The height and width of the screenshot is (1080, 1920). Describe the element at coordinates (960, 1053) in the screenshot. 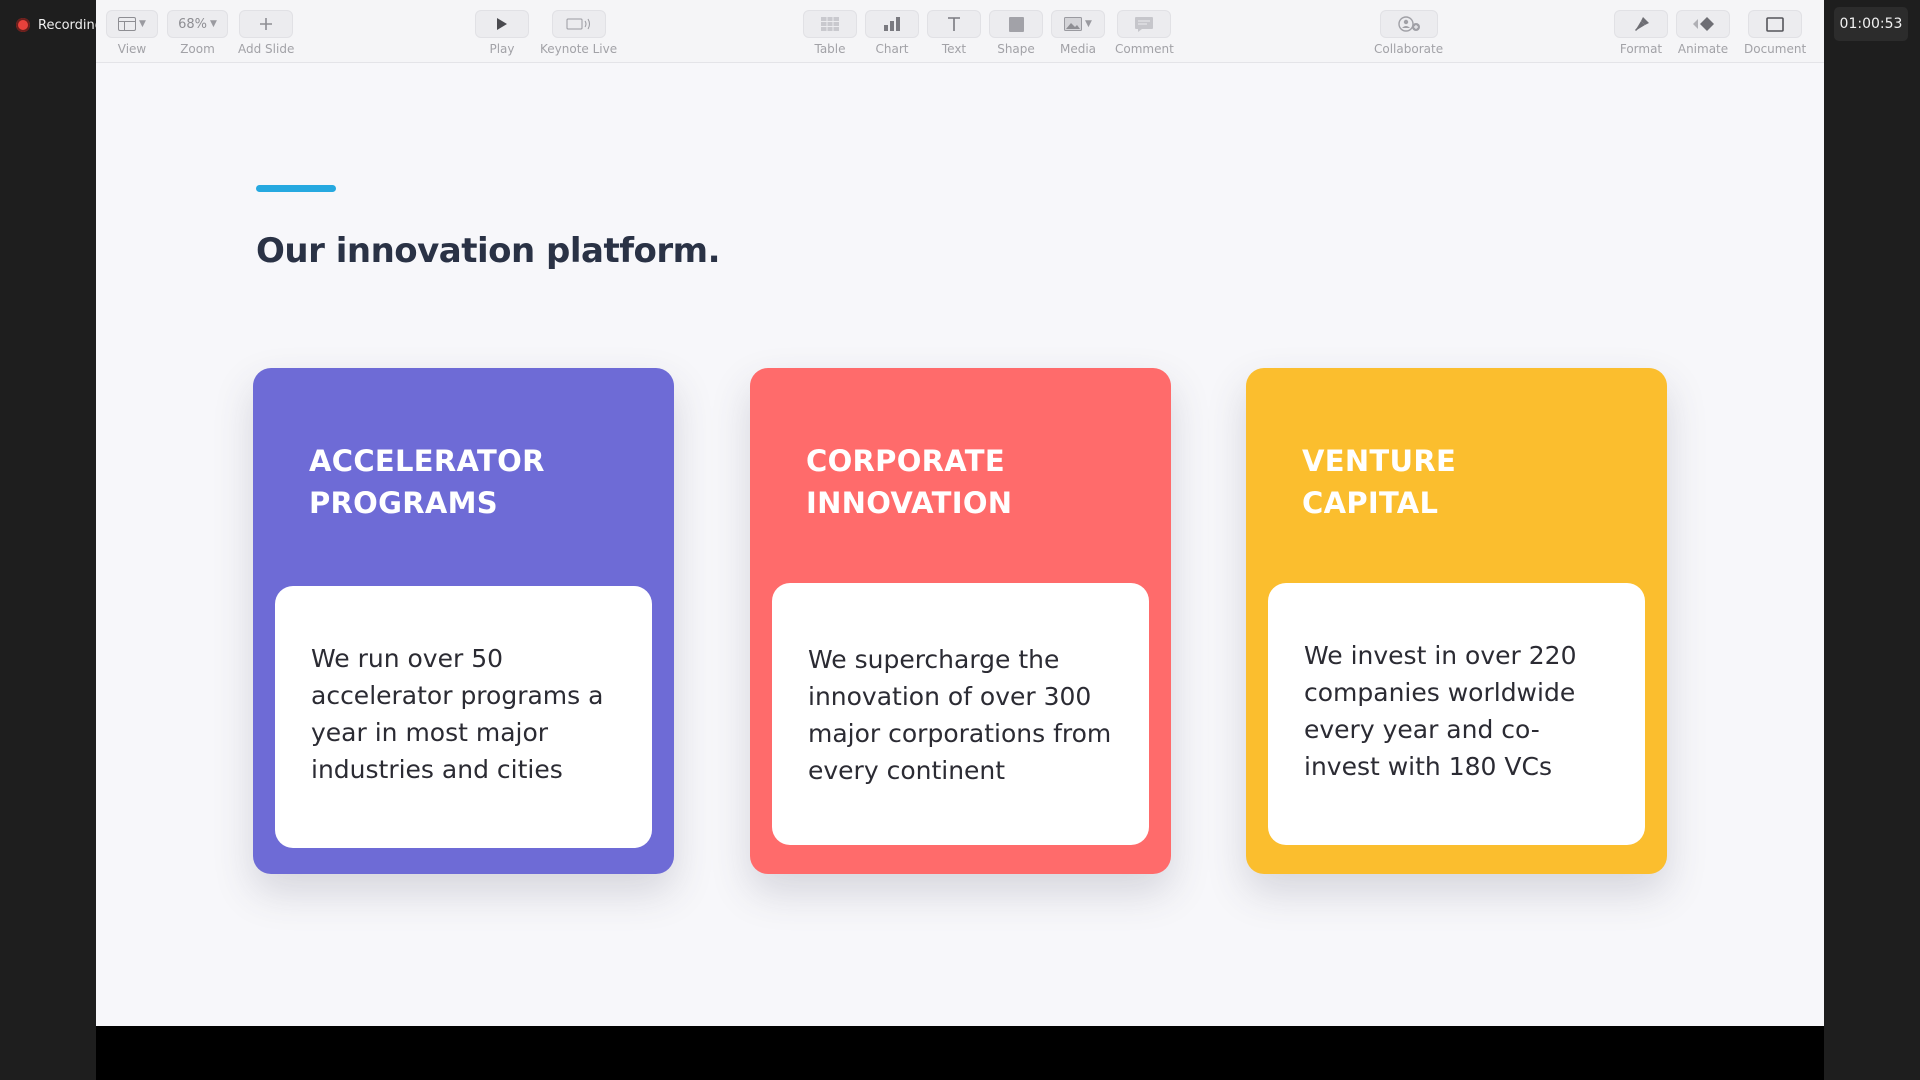

I see `letterbox-bar` at that location.